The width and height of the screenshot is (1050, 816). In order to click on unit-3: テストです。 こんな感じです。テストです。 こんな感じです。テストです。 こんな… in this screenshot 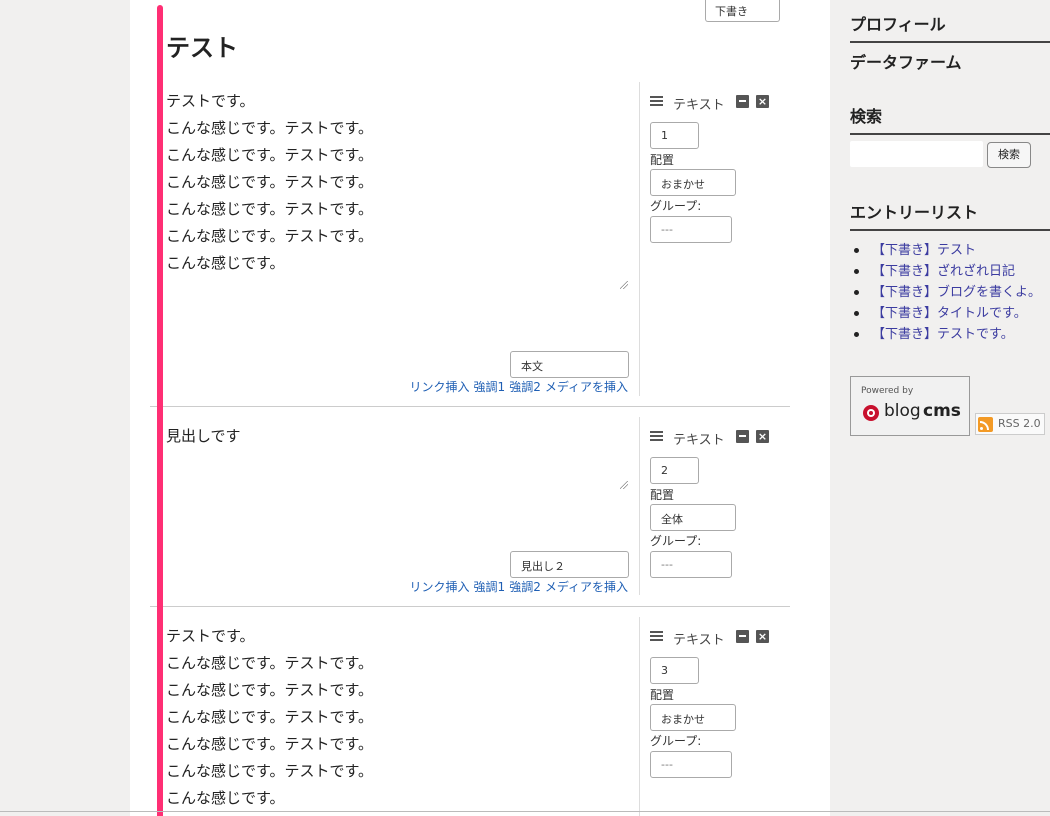, I will do `click(470, 716)`.